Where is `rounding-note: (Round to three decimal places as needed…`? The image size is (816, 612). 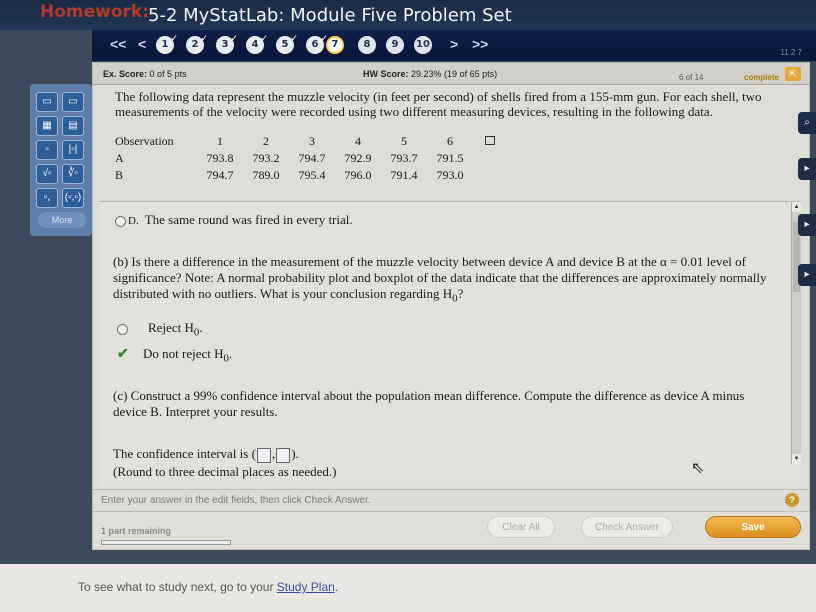
rounding-note: (Round to three decimal places as needed… is located at coordinates (225, 471).